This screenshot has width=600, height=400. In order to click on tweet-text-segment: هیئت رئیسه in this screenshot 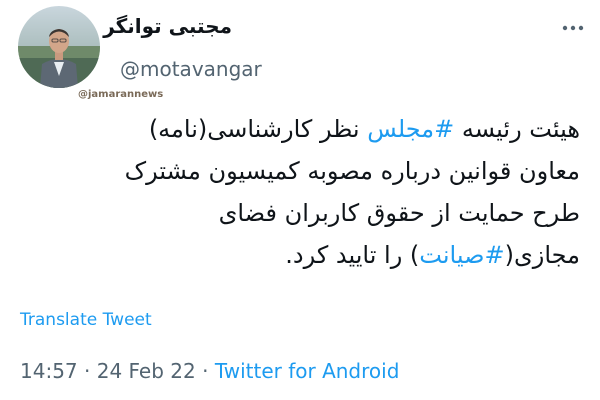, I will do `click(517, 129)`.